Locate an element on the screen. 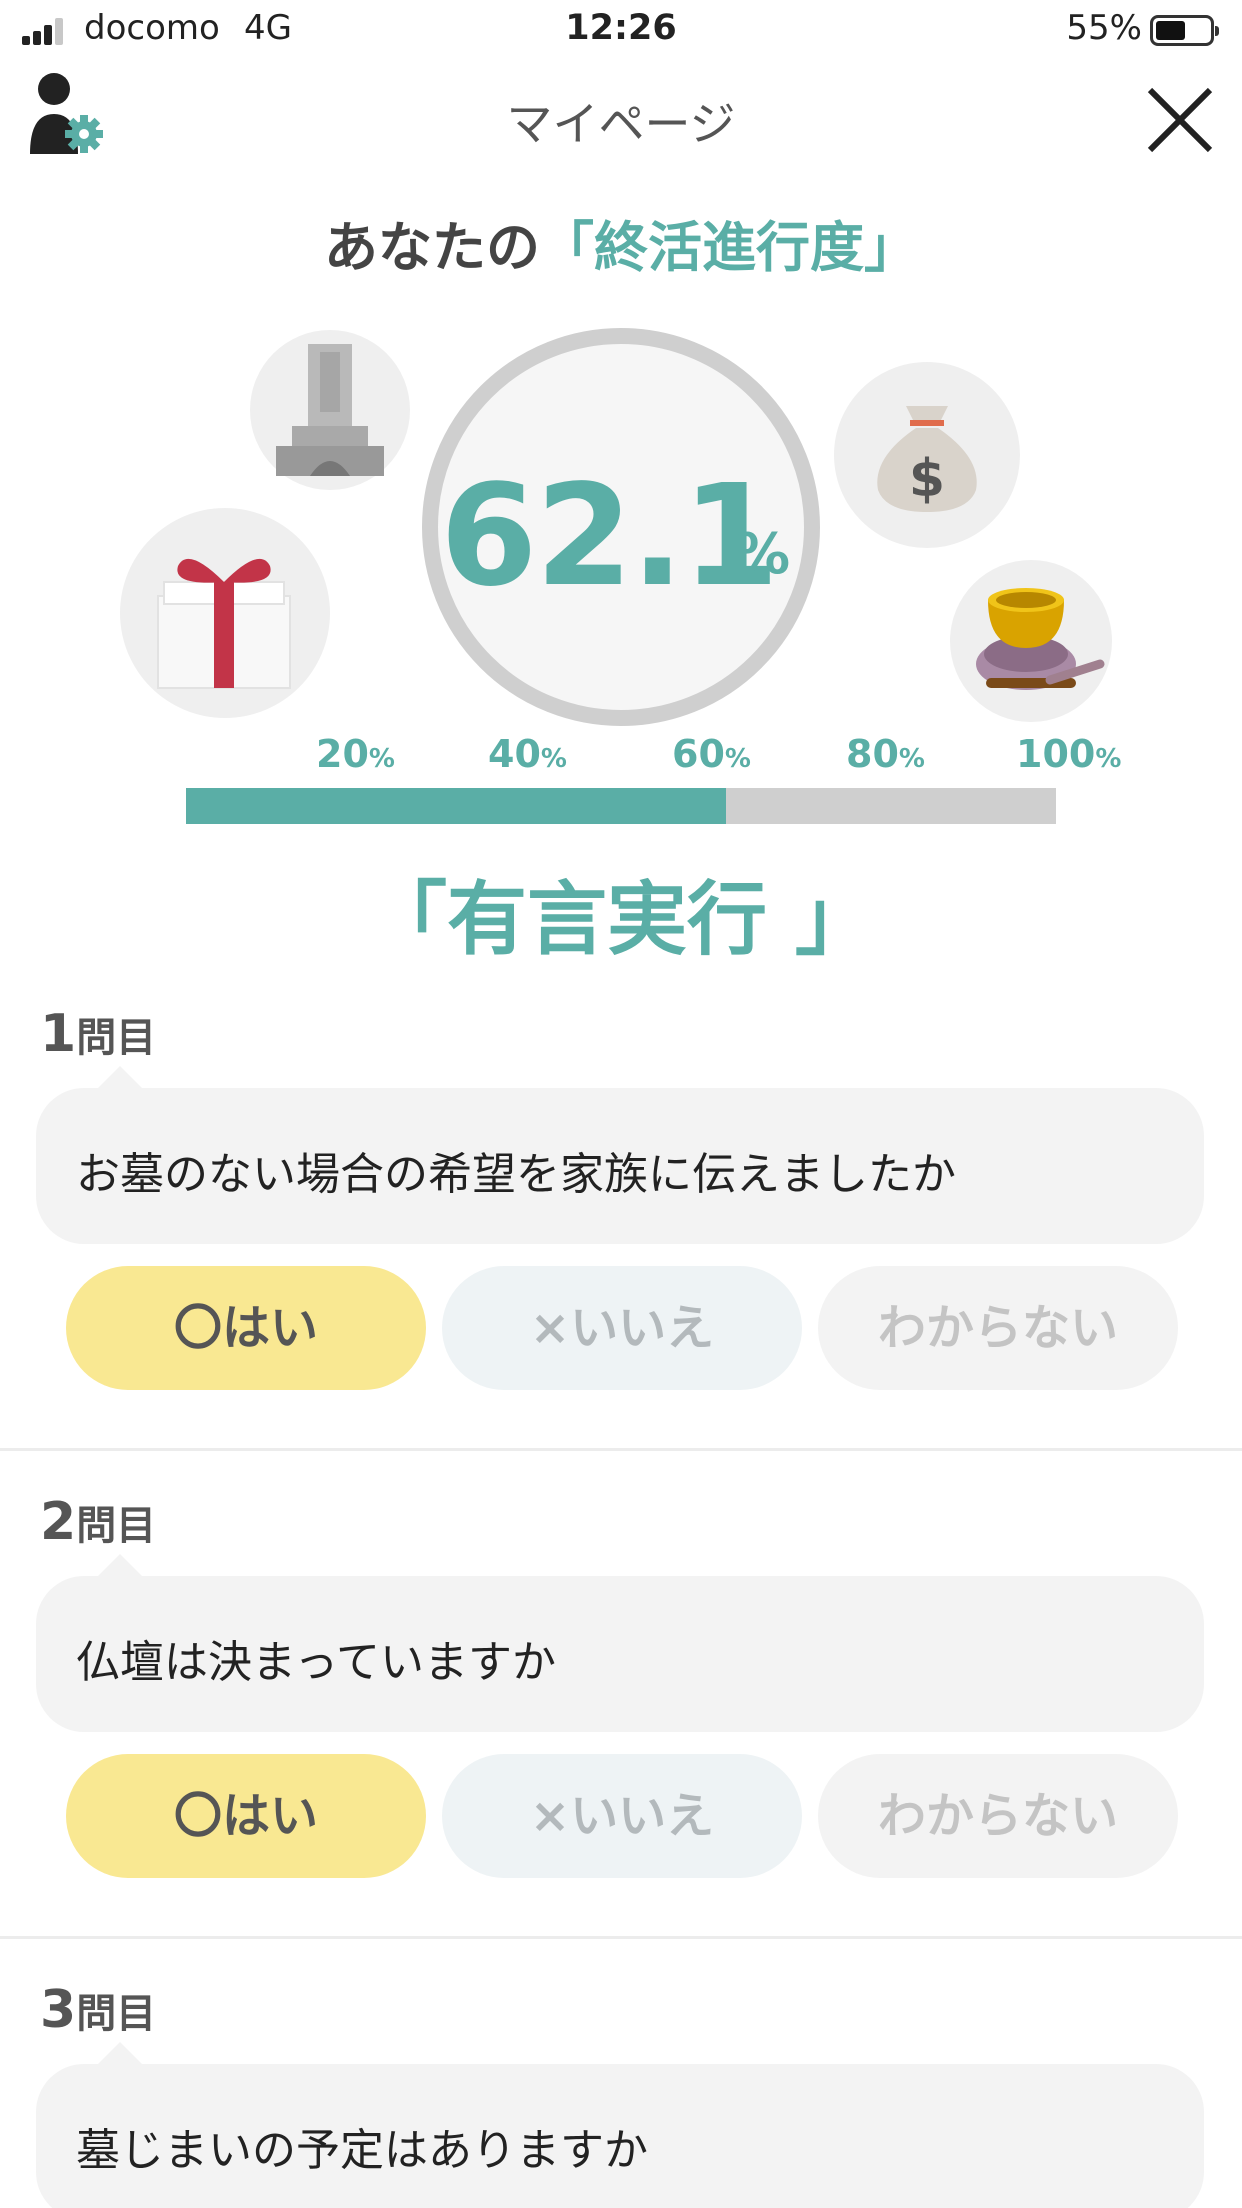 This screenshot has width=1242, height=2208. close-icon is located at coordinates (1180, 120).